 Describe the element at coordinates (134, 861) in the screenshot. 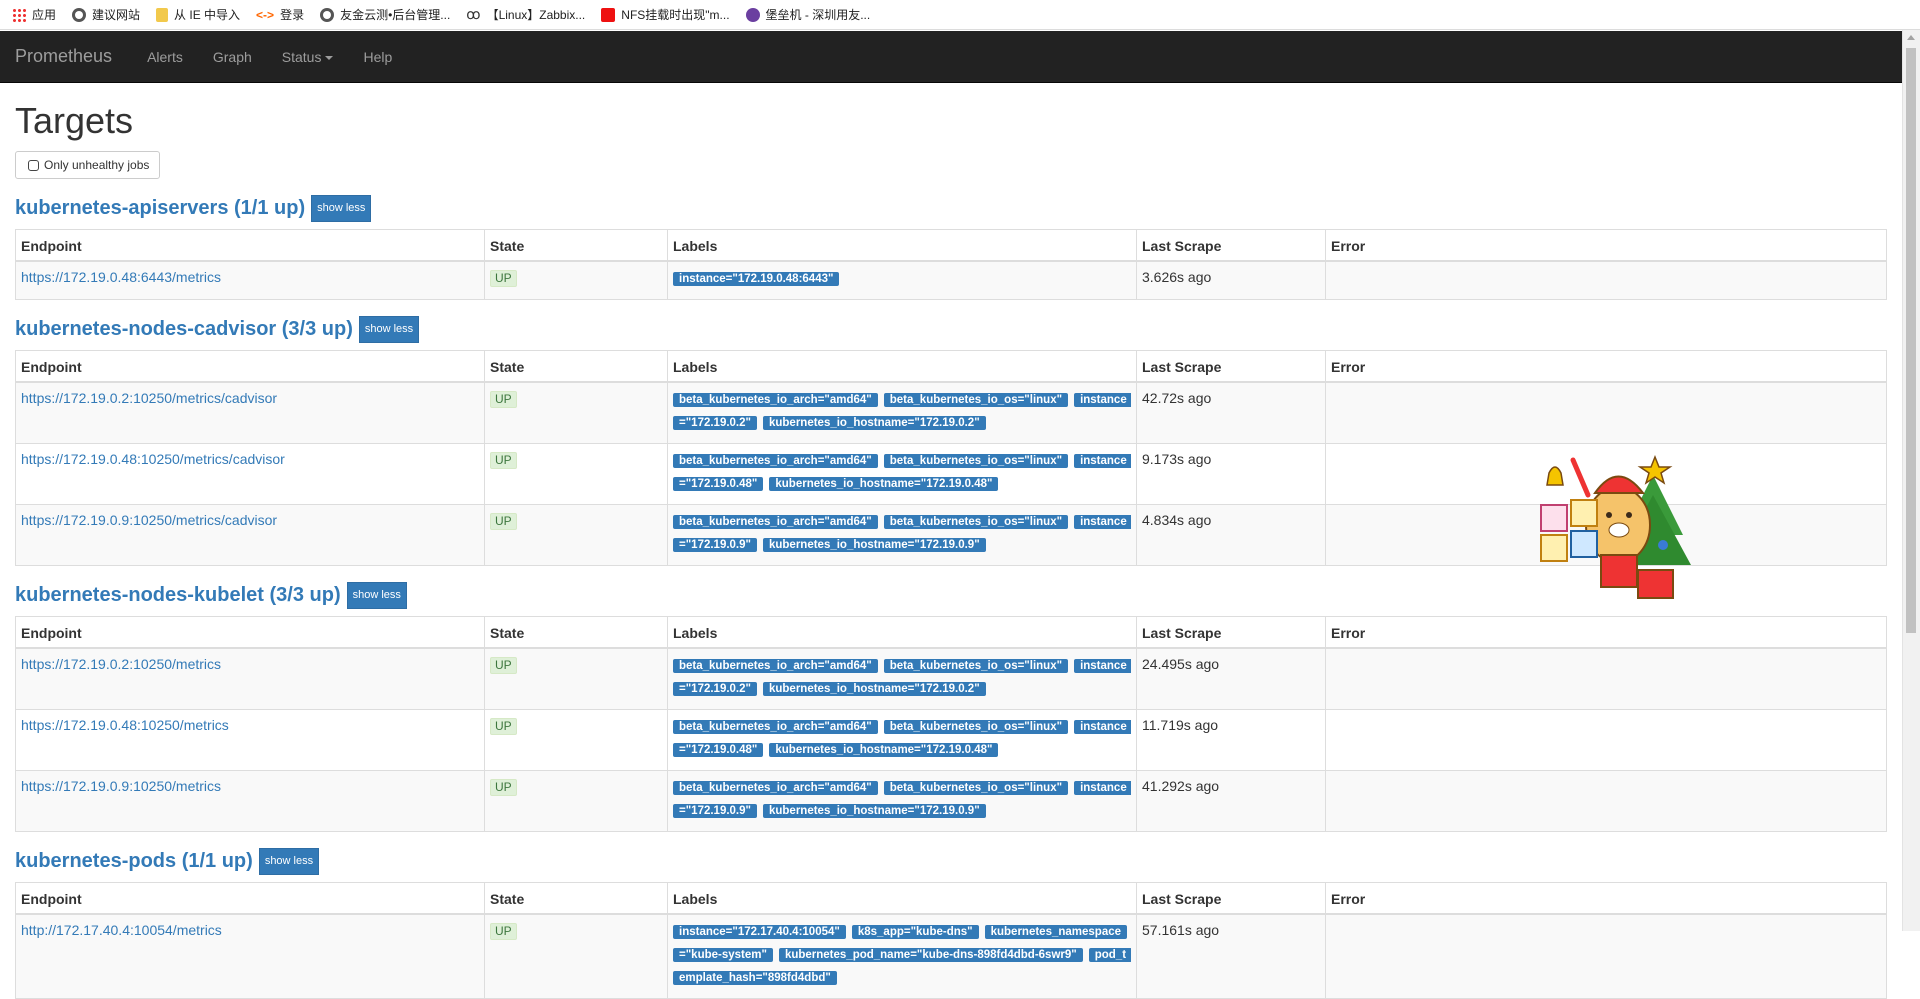

I see `job-title-link: kubernetes-pods (1/1 up)` at that location.